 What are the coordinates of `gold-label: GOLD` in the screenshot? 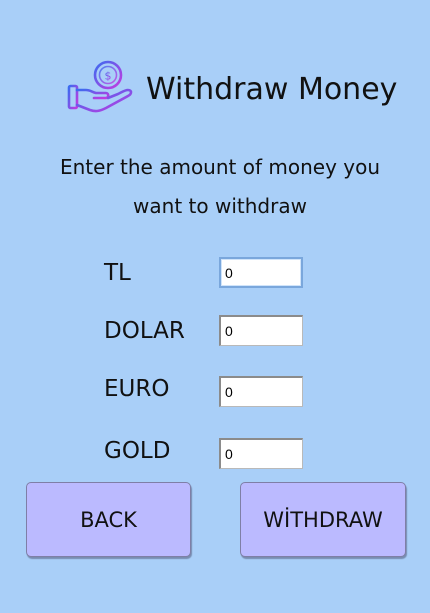 It's located at (137, 451).